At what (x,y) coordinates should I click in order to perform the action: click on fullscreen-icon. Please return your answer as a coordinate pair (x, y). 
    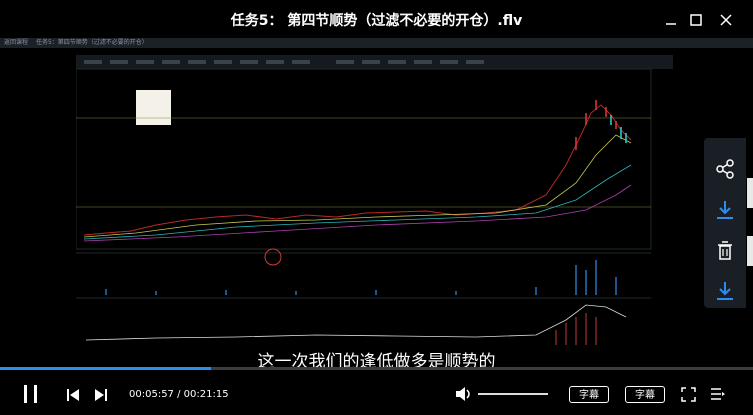
    Looking at the image, I should click on (688, 396).